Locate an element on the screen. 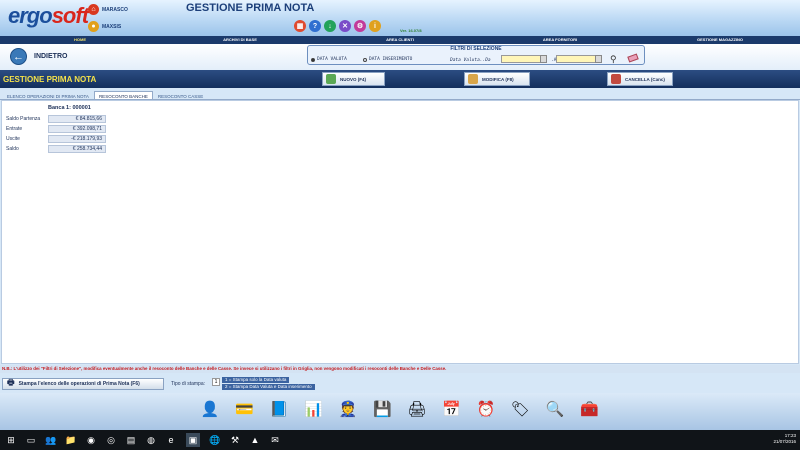 Image resolution: width=800 pixels, height=450 pixels. clock-icon: ⏰ is located at coordinates (486, 409).